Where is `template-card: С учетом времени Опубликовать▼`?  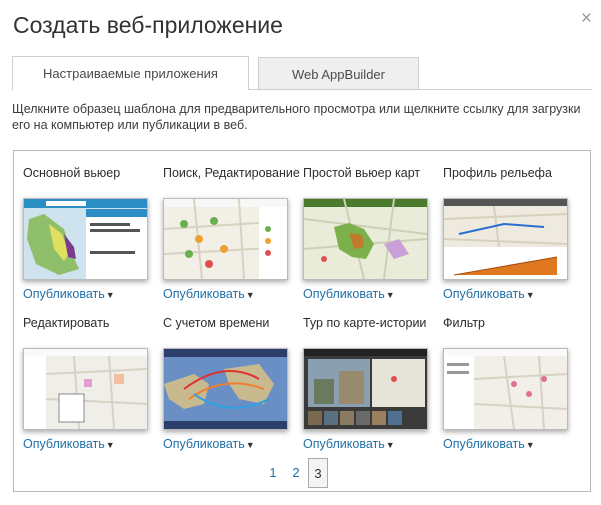 template-card: С учетом времени Опубликовать▼ is located at coordinates (233, 383).